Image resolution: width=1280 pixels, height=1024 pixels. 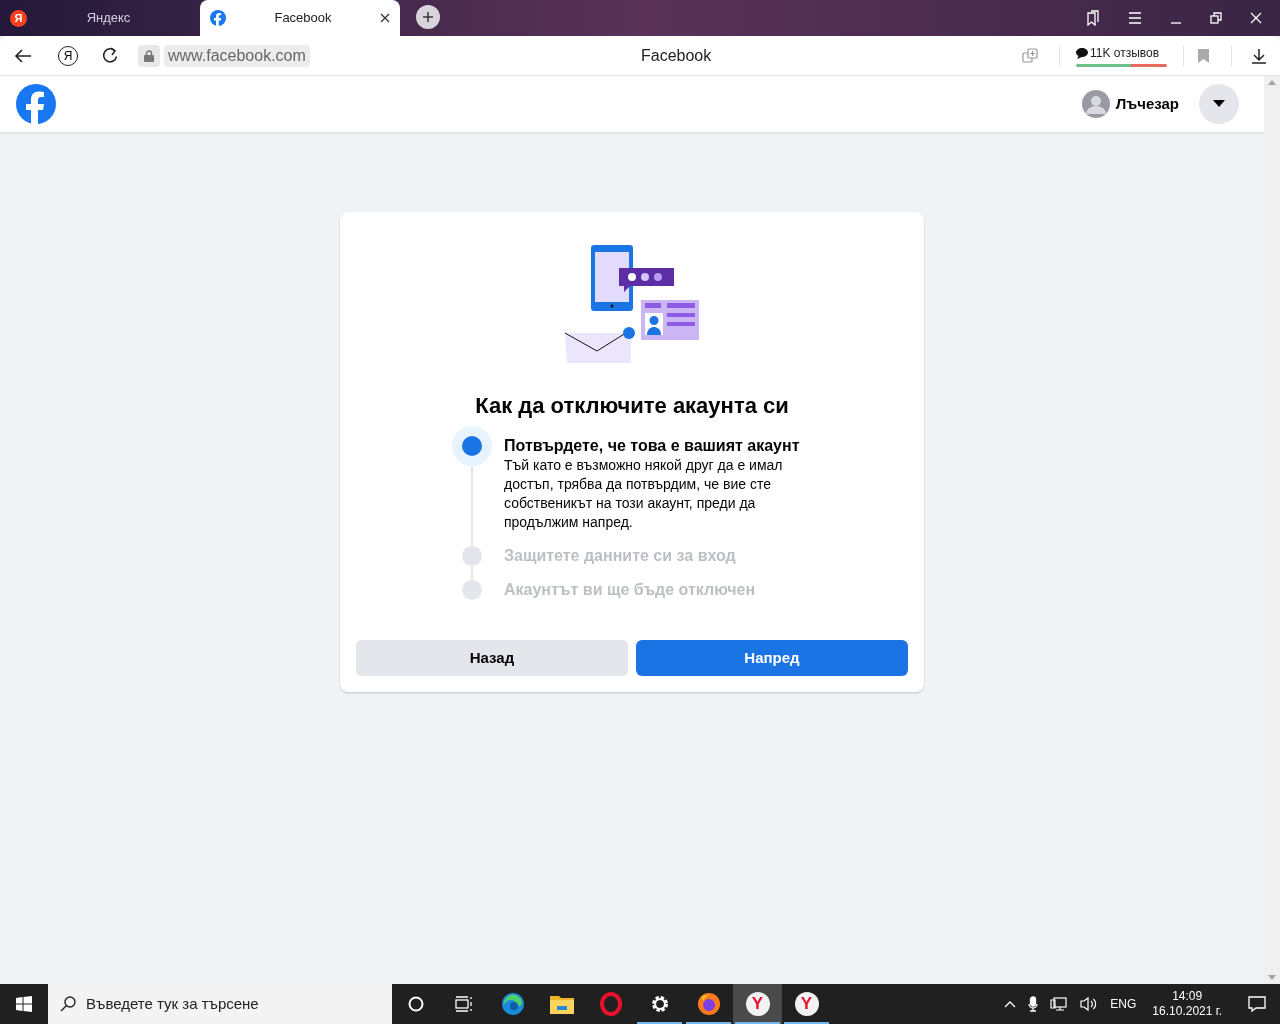 I want to click on next-button: Напред, so click(x=772, y=658).